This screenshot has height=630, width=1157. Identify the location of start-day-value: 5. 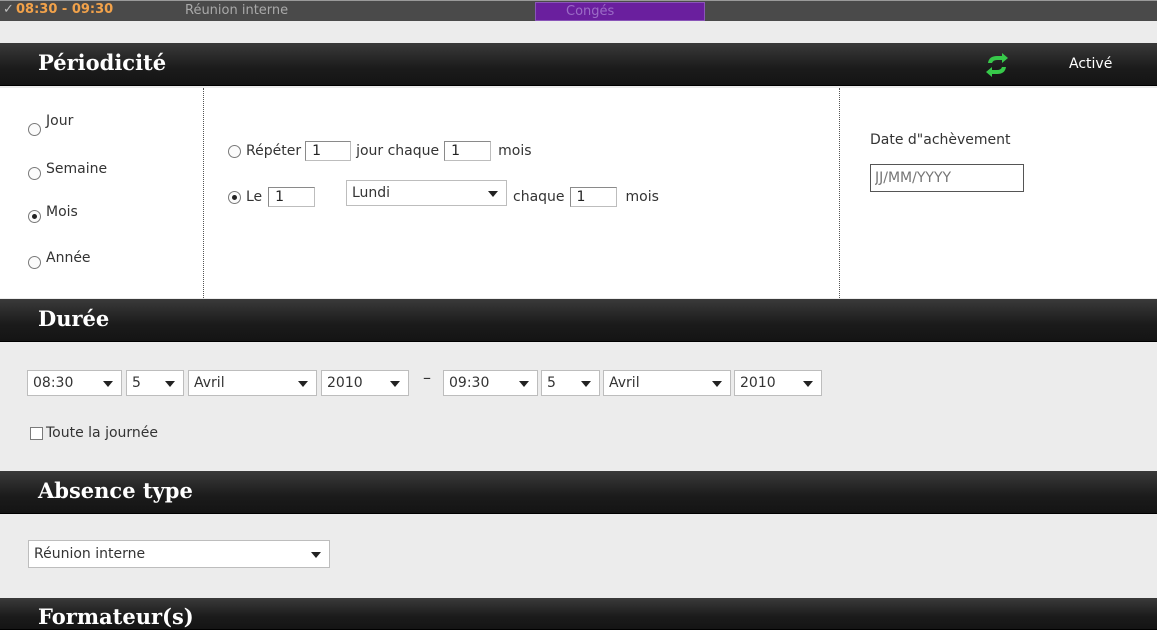
(136, 383).